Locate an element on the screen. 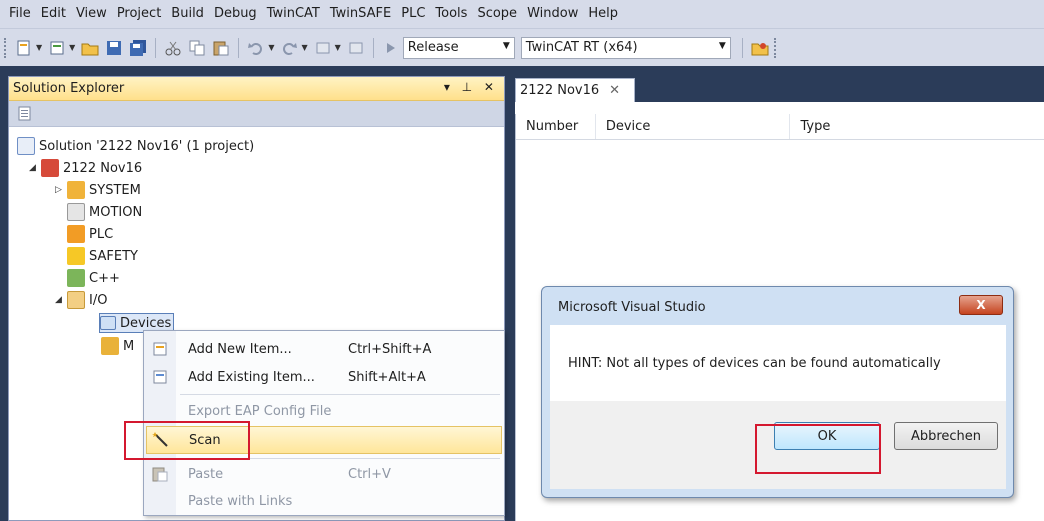 The width and height of the screenshot is (1044, 521). tree-item-label: 2122 Nov16 is located at coordinates (103, 168).